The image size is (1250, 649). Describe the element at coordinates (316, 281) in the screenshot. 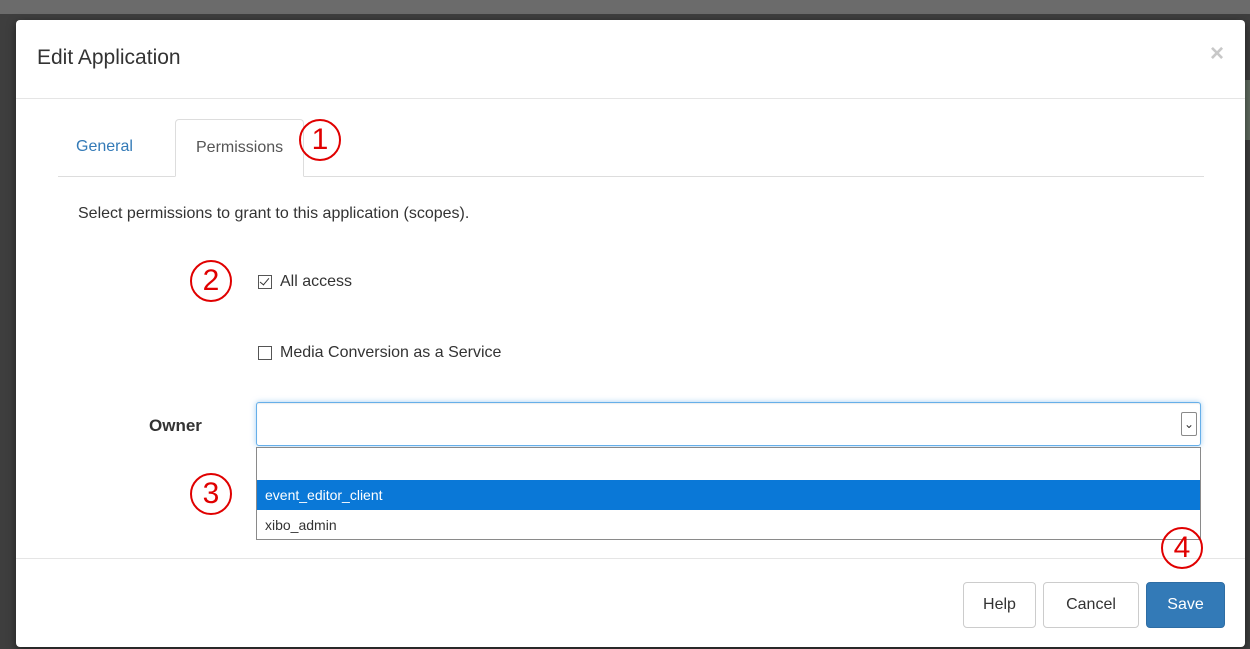

I see `all-access-label: All access` at that location.